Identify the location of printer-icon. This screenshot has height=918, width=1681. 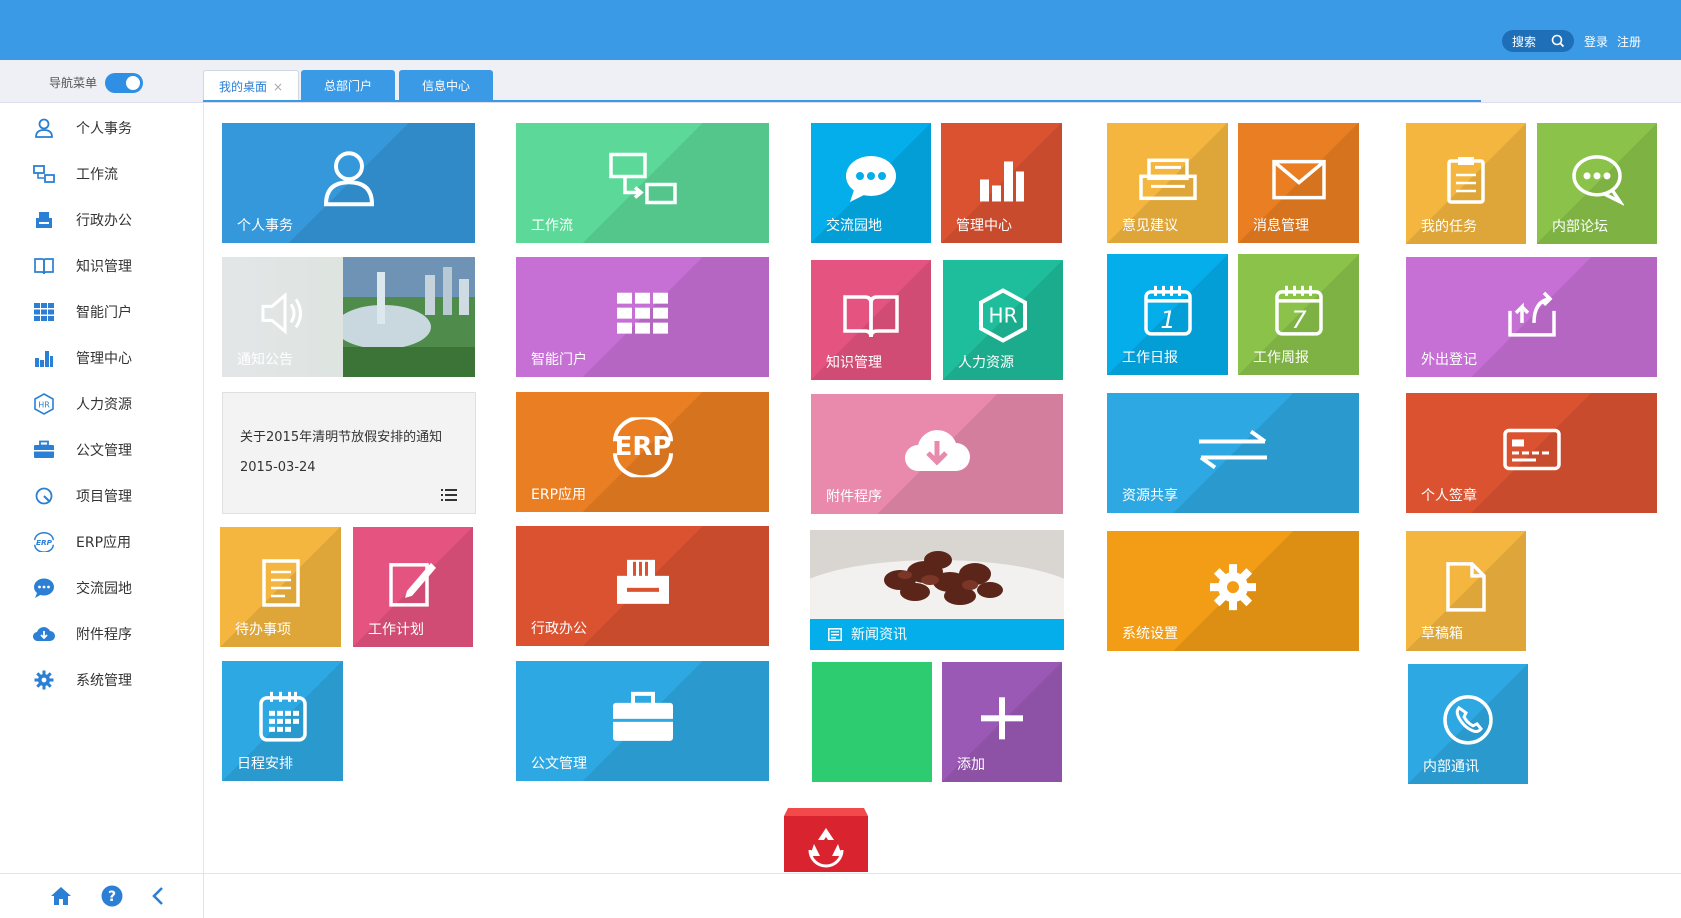
(44, 220).